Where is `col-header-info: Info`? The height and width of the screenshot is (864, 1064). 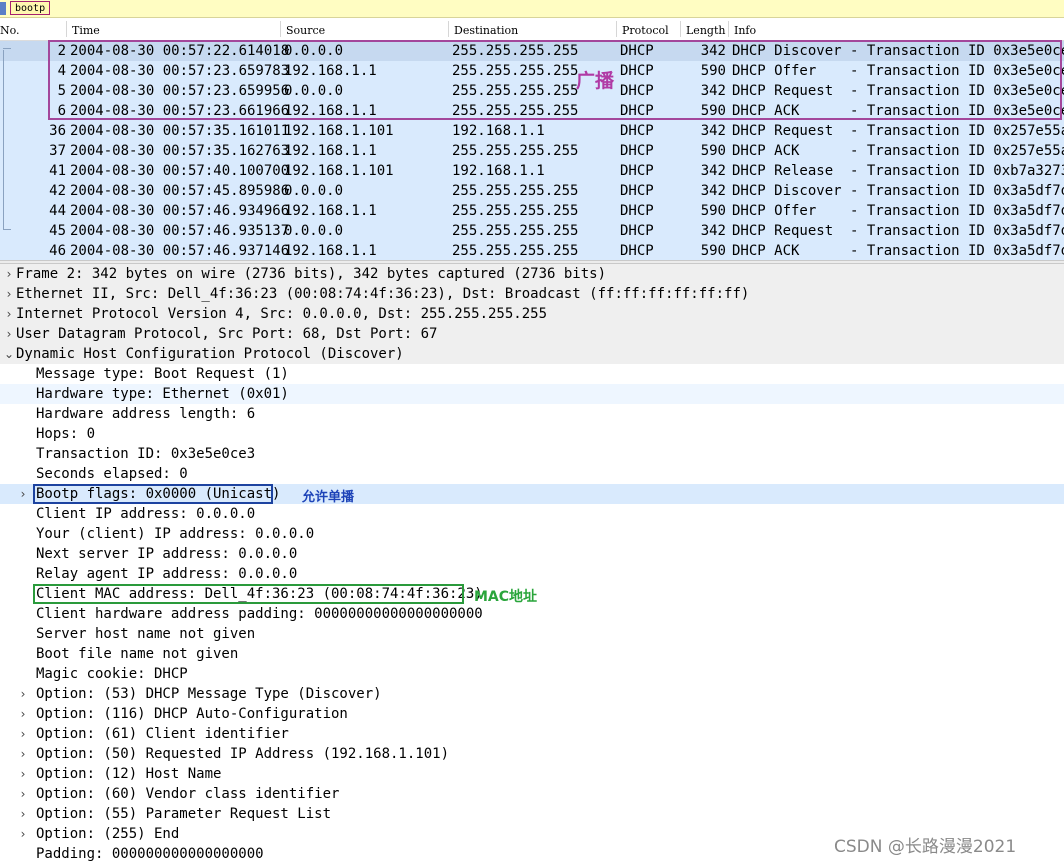
col-header-info: Info is located at coordinates (745, 30).